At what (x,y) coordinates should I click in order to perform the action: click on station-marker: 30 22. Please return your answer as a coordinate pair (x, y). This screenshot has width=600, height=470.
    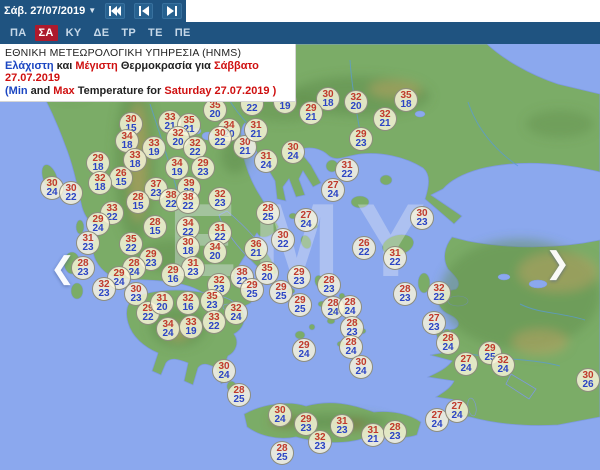
    Looking at the image, I should click on (283, 240).